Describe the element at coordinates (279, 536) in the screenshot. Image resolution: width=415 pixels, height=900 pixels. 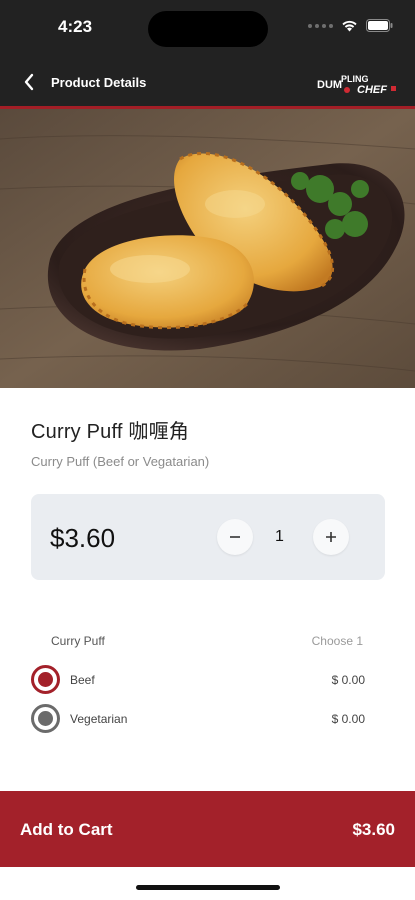
I see `quantity-value: 1` at that location.